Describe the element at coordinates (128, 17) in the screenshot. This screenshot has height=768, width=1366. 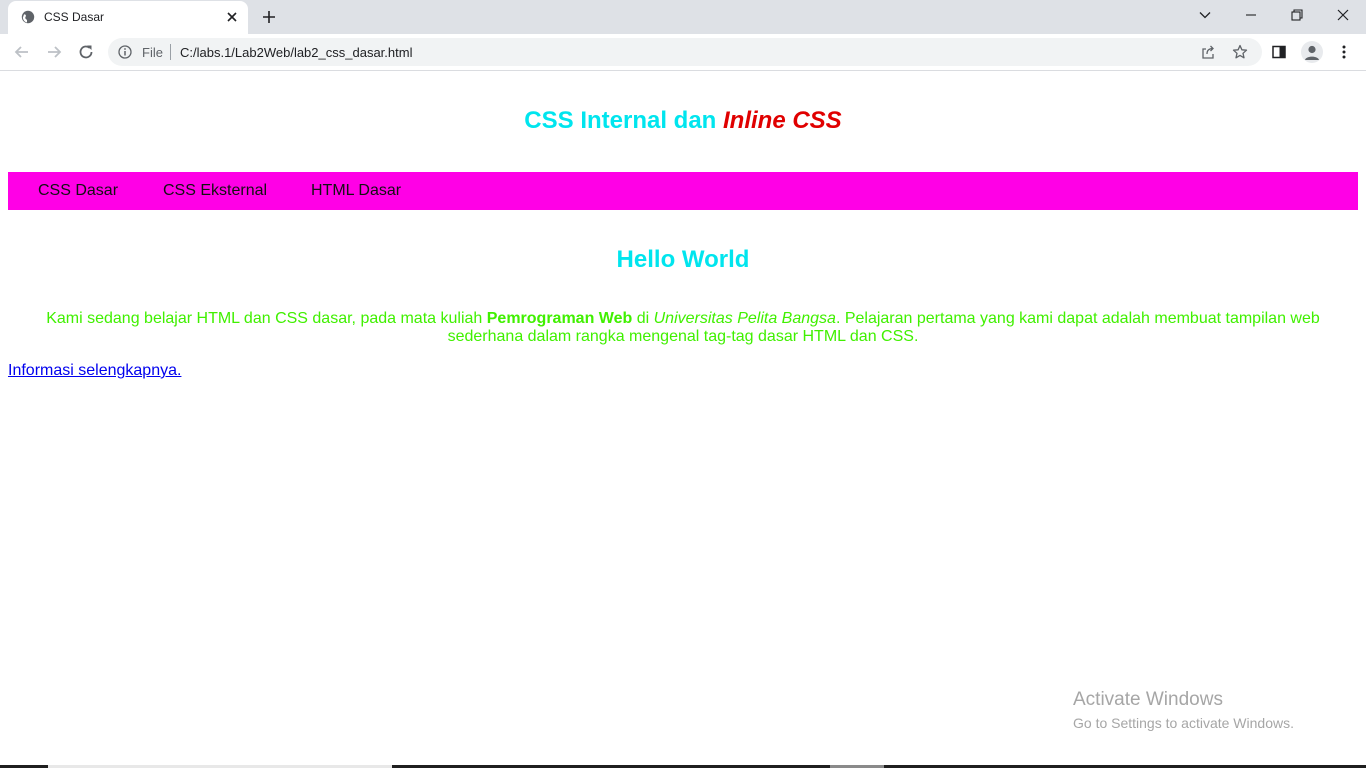
I see `active-tab: CSS Dasar` at that location.